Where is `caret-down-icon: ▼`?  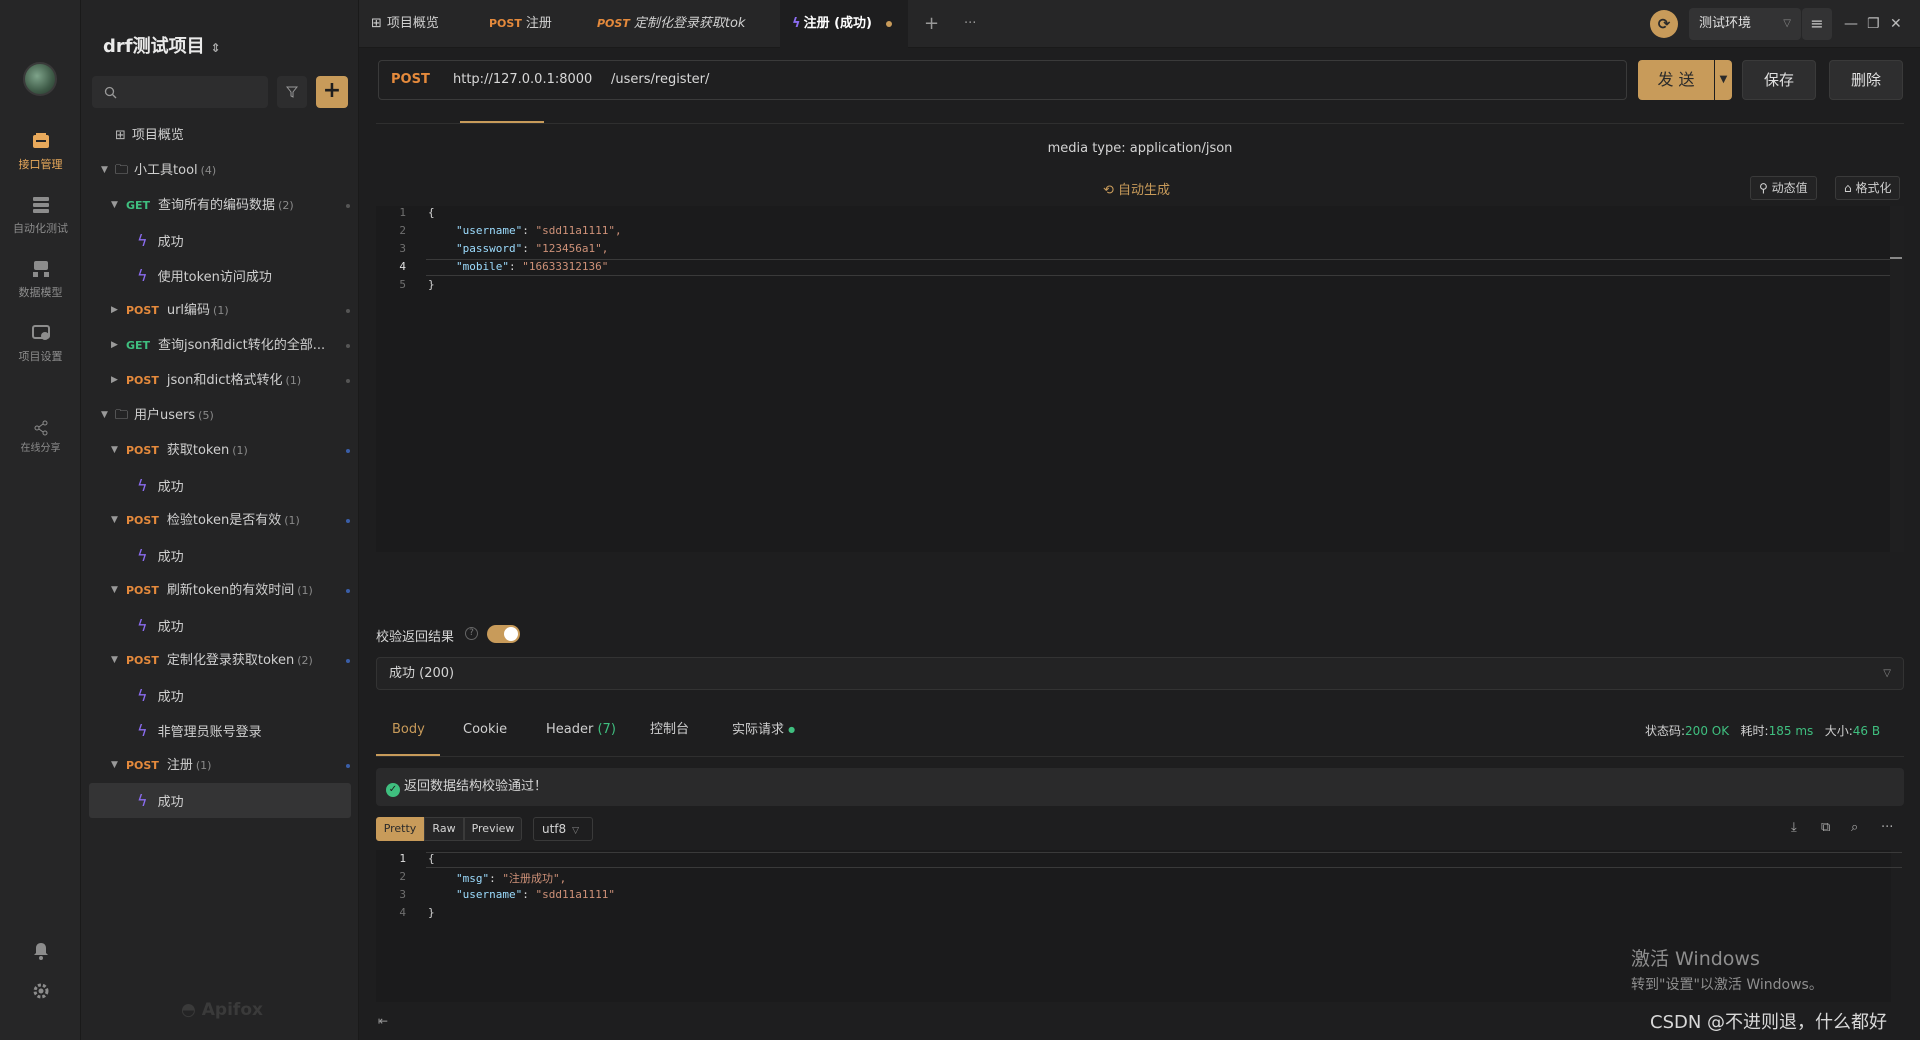
caret-down-icon: ▼ is located at coordinates (114, 450).